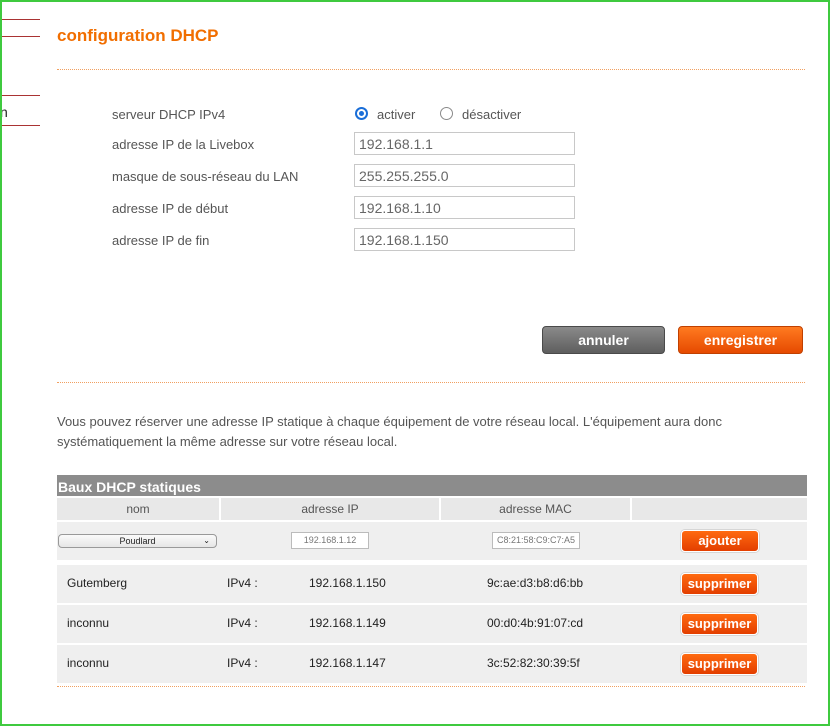 Image resolution: width=830 pixels, height=726 pixels. I want to click on livebox-ip-label: adresse IP de la Livebox, so click(183, 144).